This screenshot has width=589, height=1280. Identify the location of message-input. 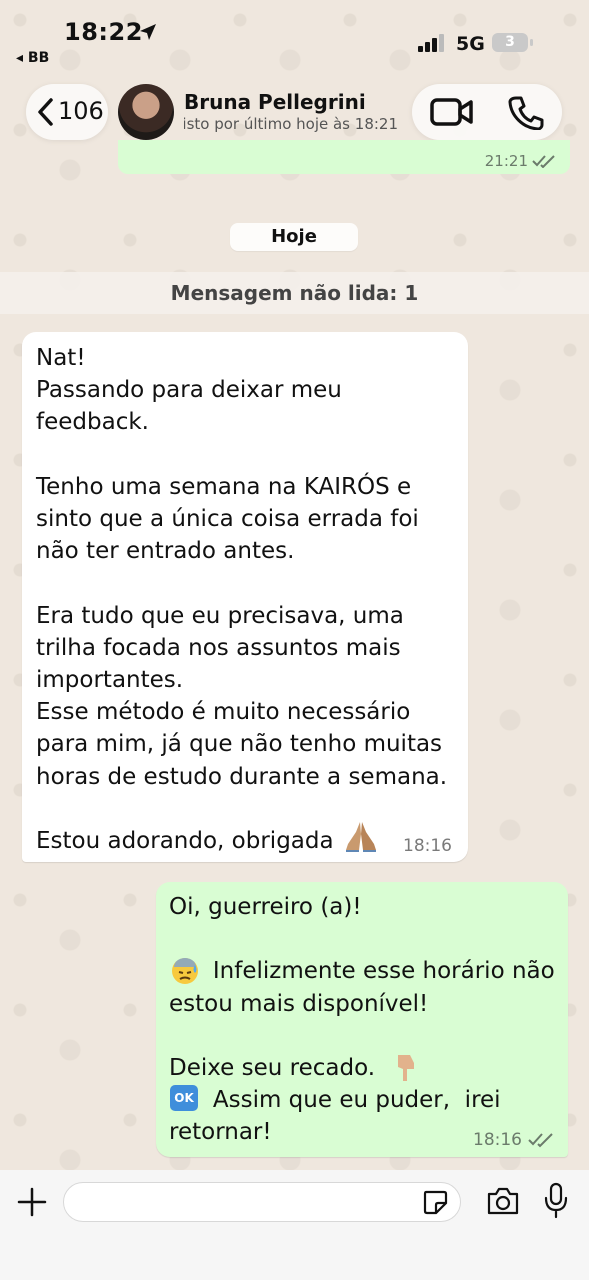
(262, 1202).